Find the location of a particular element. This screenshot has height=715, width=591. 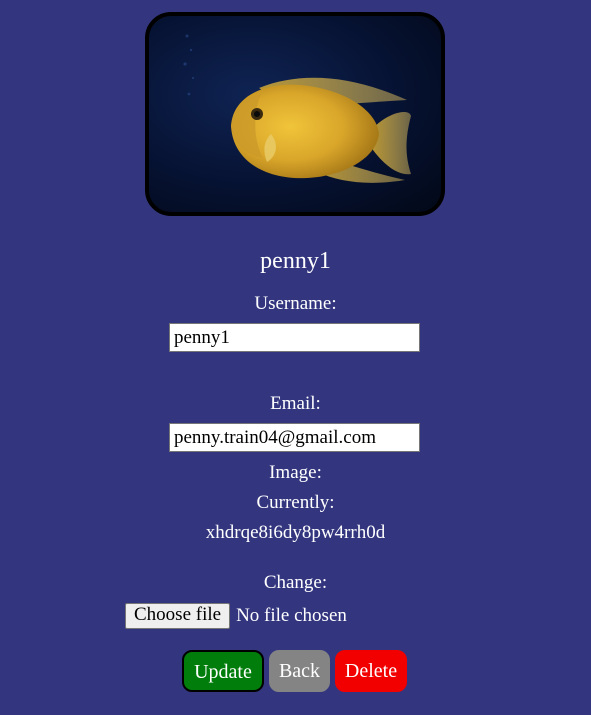

choose-file-button: Choose file is located at coordinates (178, 616).